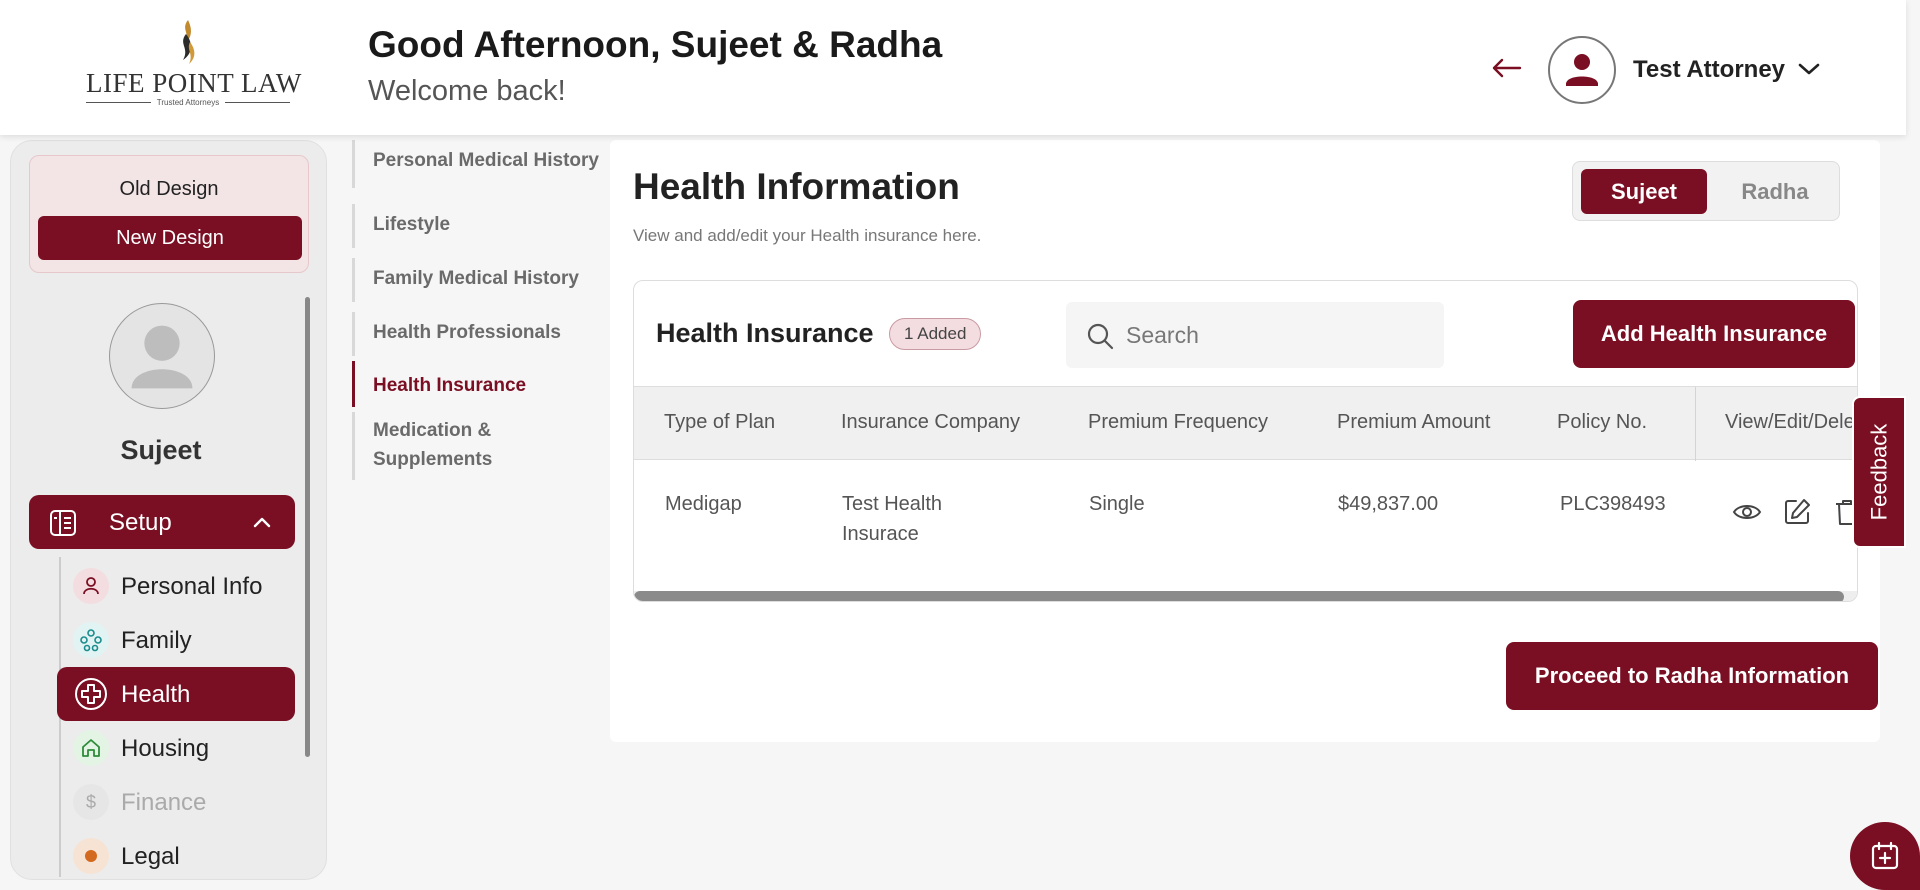 The height and width of the screenshot is (890, 1920). Describe the element at coordinates (192, 586) in the screenshot. I see `sidebar-item-label: Personal Info` at that location.